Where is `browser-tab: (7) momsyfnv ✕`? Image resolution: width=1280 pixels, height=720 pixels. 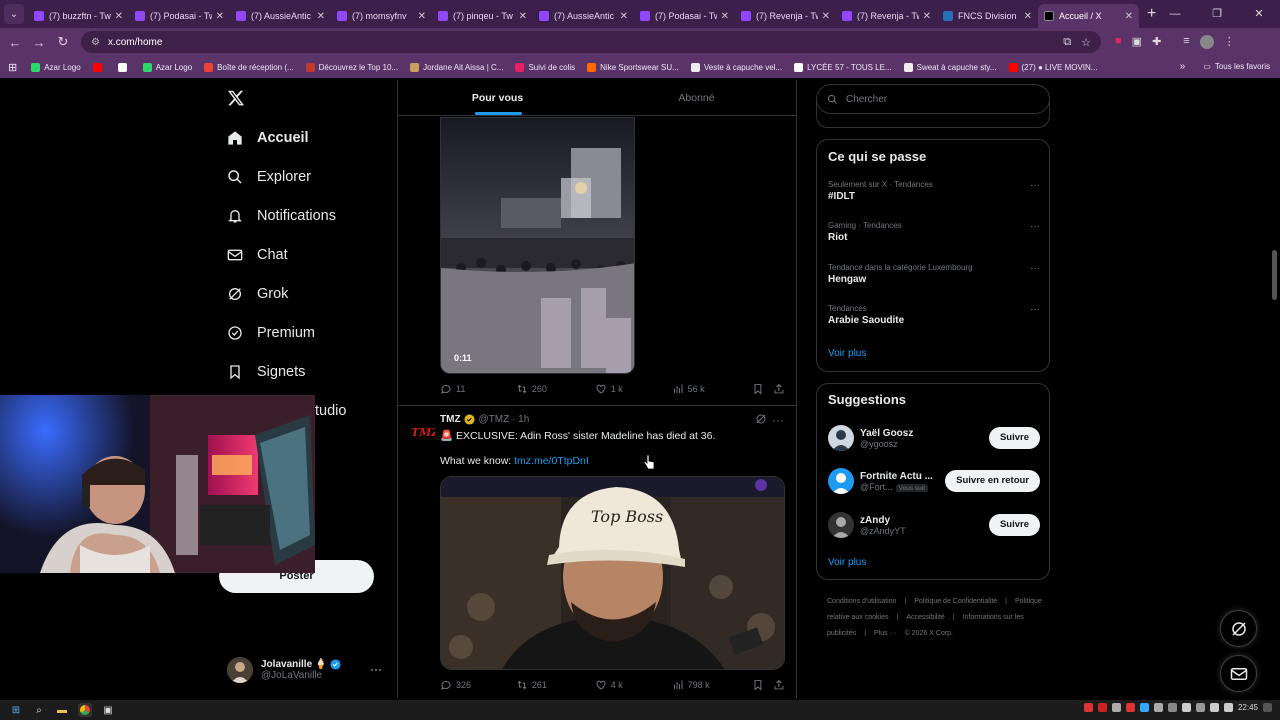
browser-tab: (7) momsyfnv ✕ is located at coordinates (381, 16).